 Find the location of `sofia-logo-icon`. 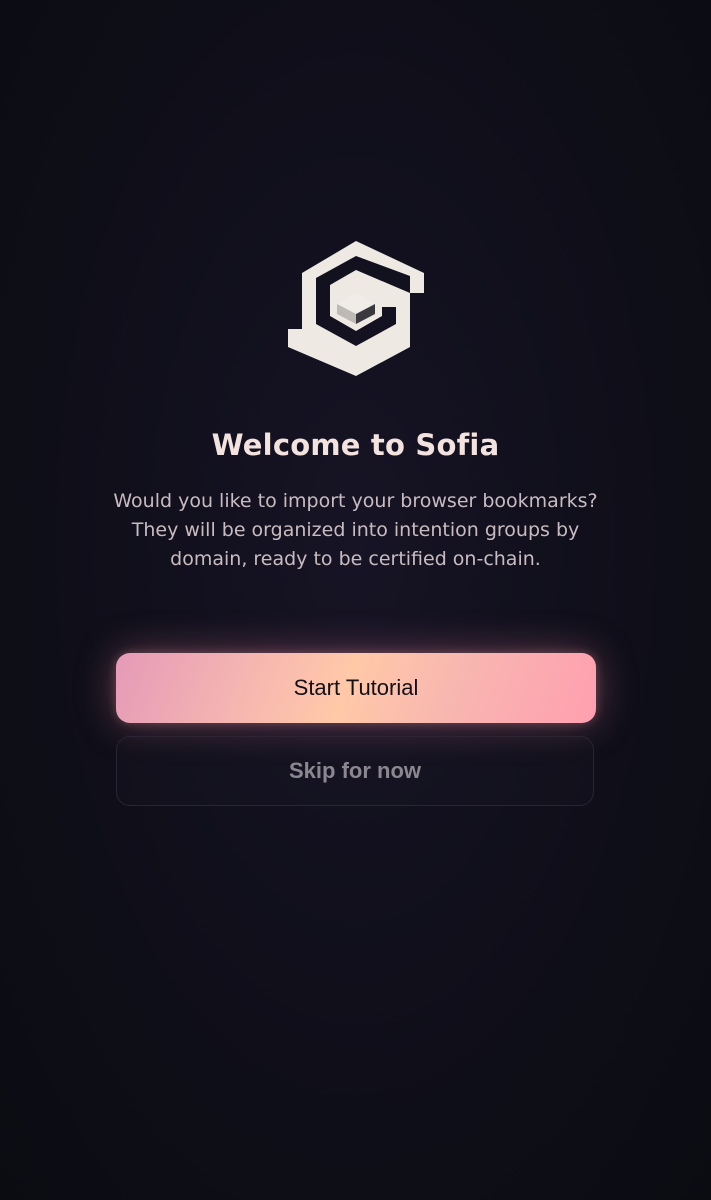

sofia-logo-icon is located at coordinates (356, 309).